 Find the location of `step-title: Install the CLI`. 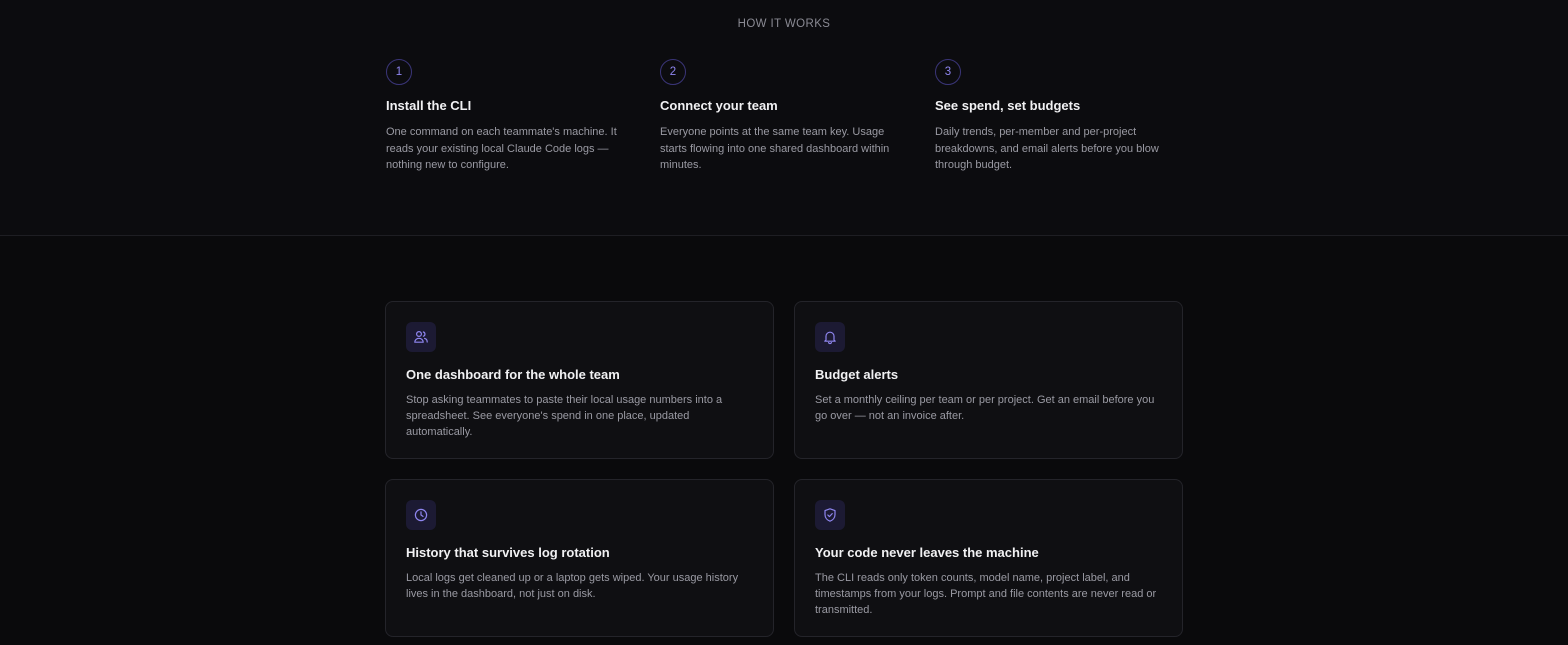

step-title: Install the CLI is located at coordinates (429, 105).